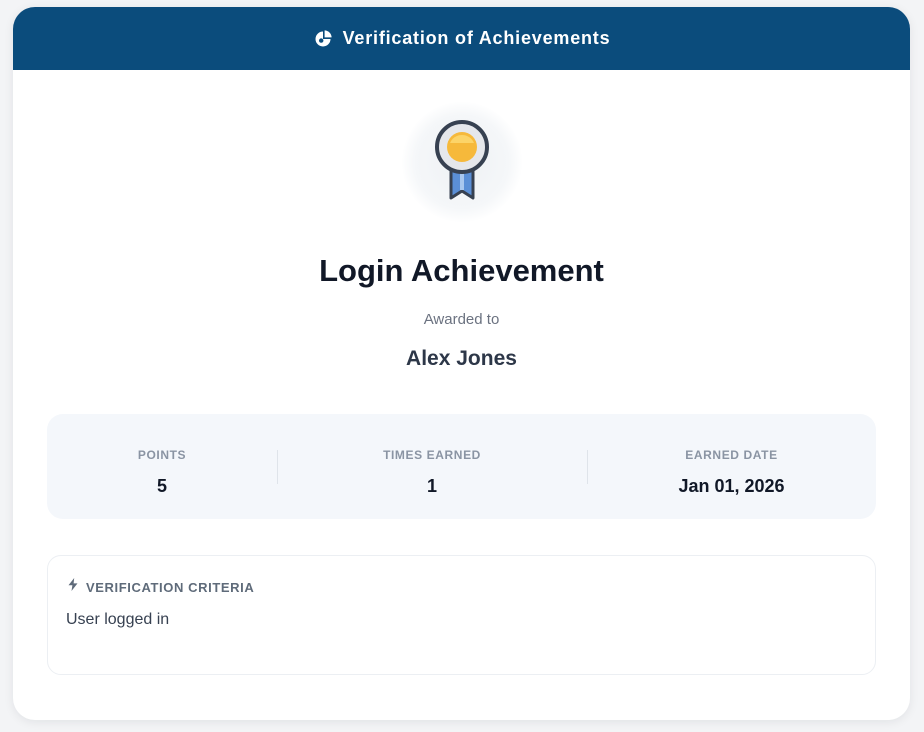 Image resolution: width=924 pixels, height=732 pixels. I want to click on criteria-title: VERIFICATION CRITERIA, so click(170, 587).